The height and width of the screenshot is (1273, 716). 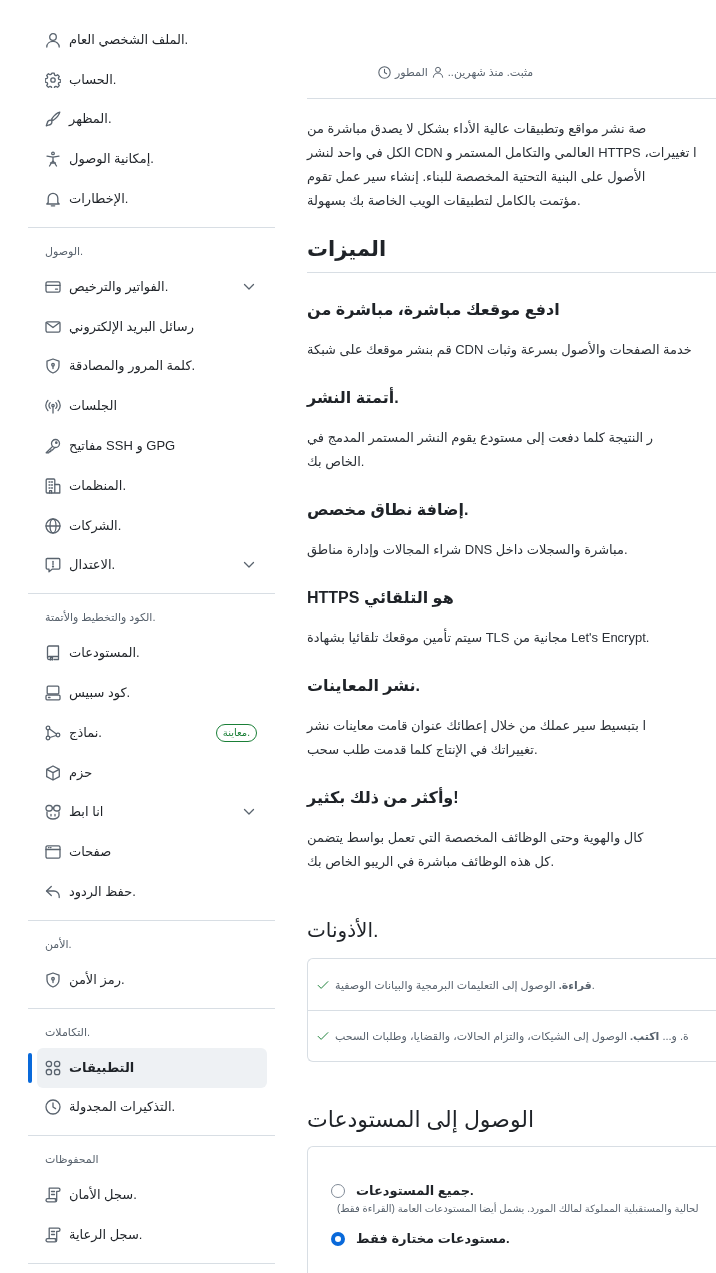 What do you see at coordinates (53, 199) in the screenshot?
I see `bell-icon` at bounding box center [53, 199].